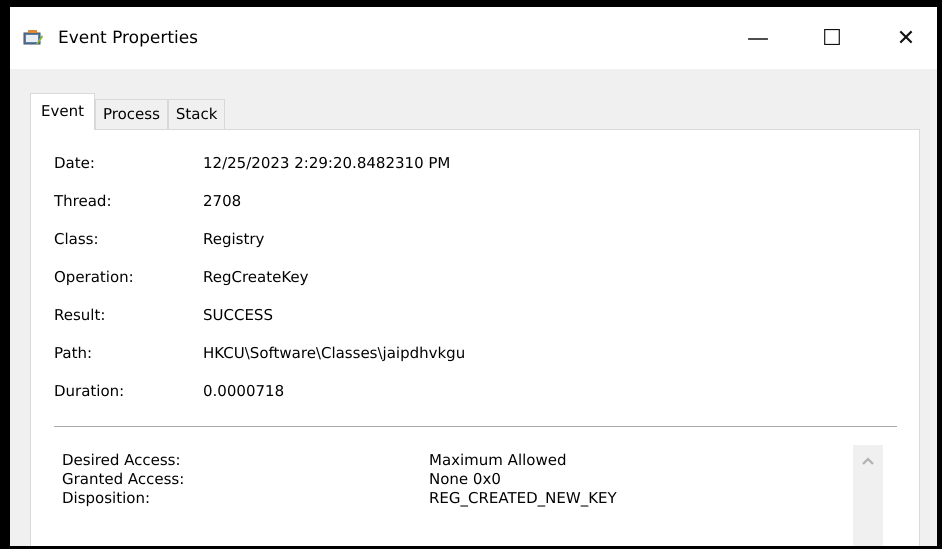  What do you see at coordinates (465, 479) in the screenshot?
I see `detail-value: None 0x0` at bounding box center [465, 479].